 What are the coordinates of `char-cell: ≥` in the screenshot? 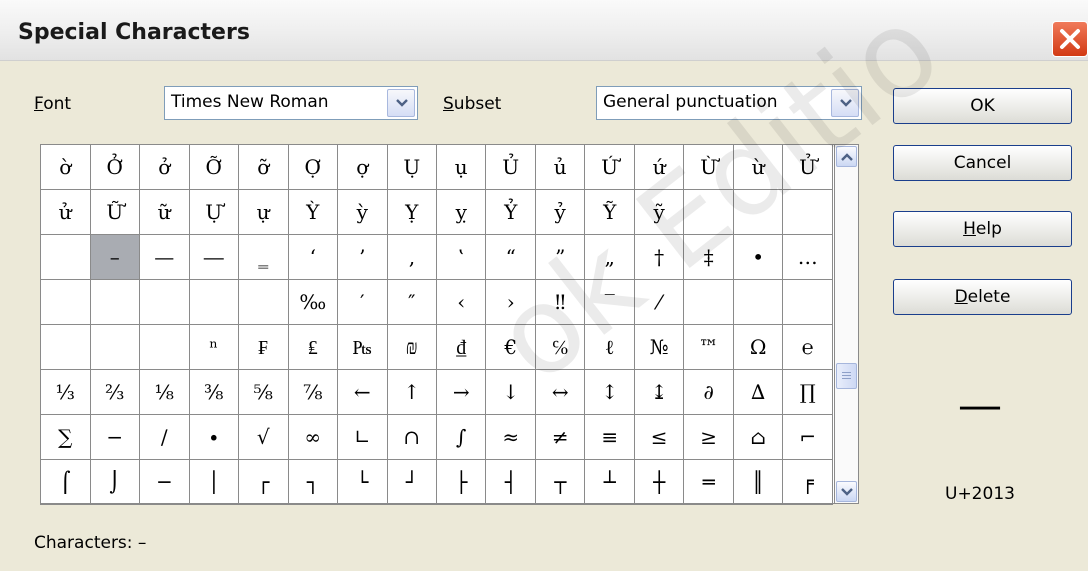 It's located at (708, 437).